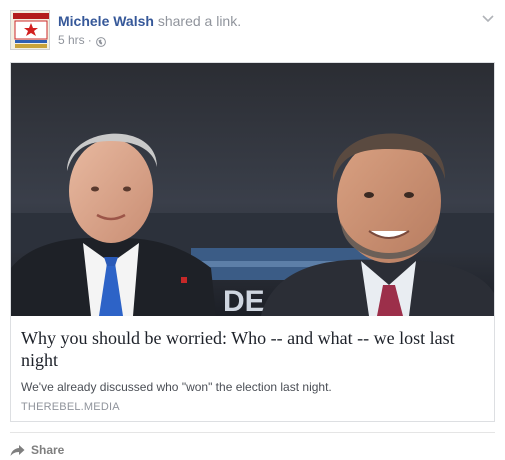 This screenshot has width=505, height=460. I want to click on chevron-down-icon, so click(488, 18).